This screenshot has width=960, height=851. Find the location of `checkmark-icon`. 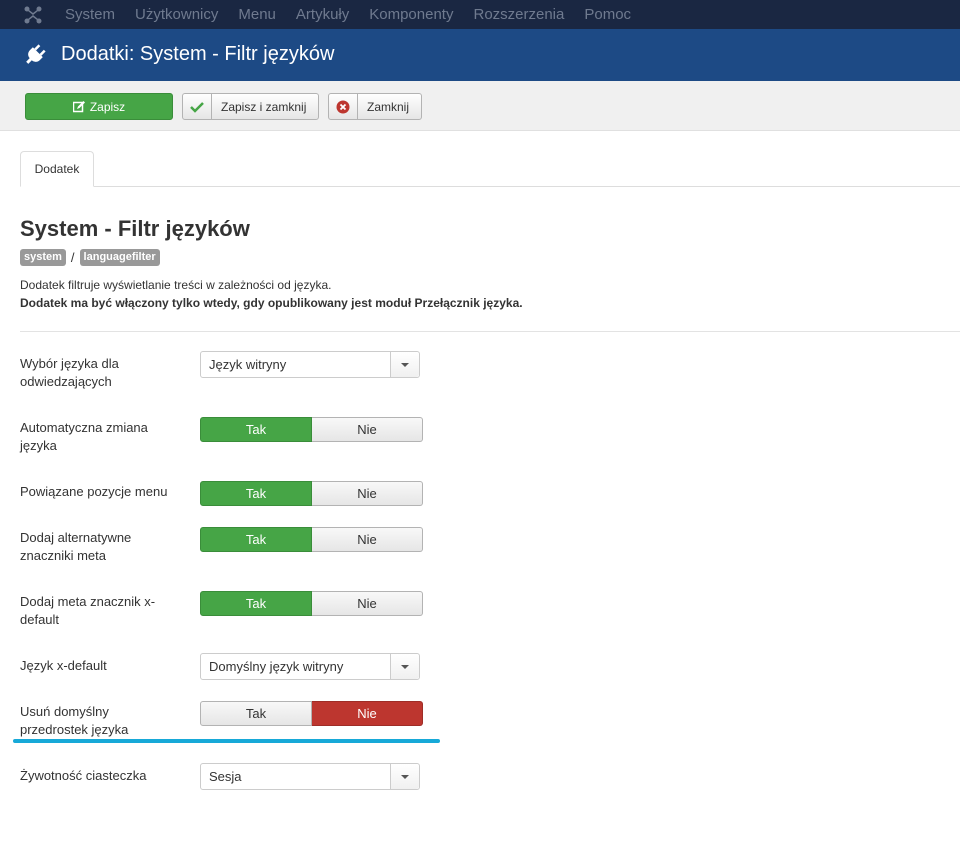

checkmark-icon is located at coordinates (197, 107).